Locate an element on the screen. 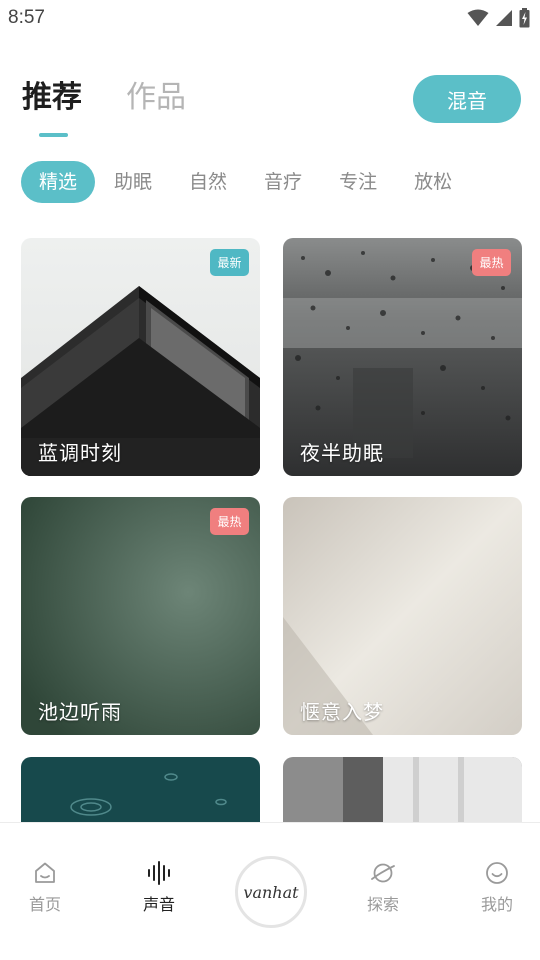 This screenshot has height=960, width=540. chip-sound-therapy: 音疗 is located at coordinates (283, 182).